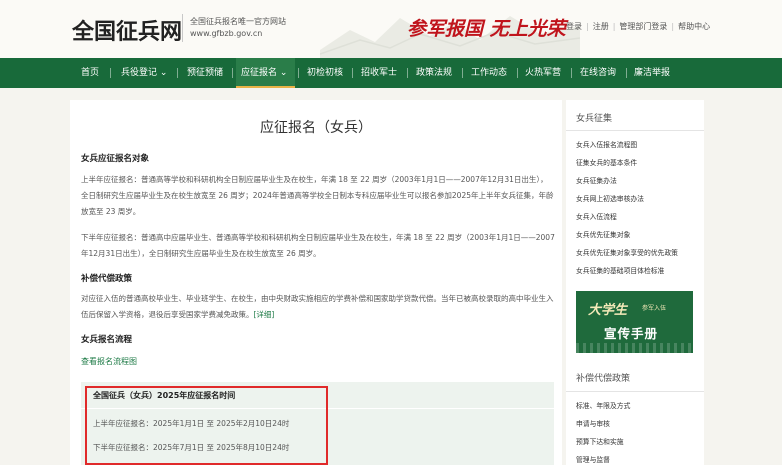  What do you see at coordinates (606, 144) in the screenshot?
I see `sidebar-item-flowchart: 女兵入伍报名流程图` at bounding box center [606, 144].